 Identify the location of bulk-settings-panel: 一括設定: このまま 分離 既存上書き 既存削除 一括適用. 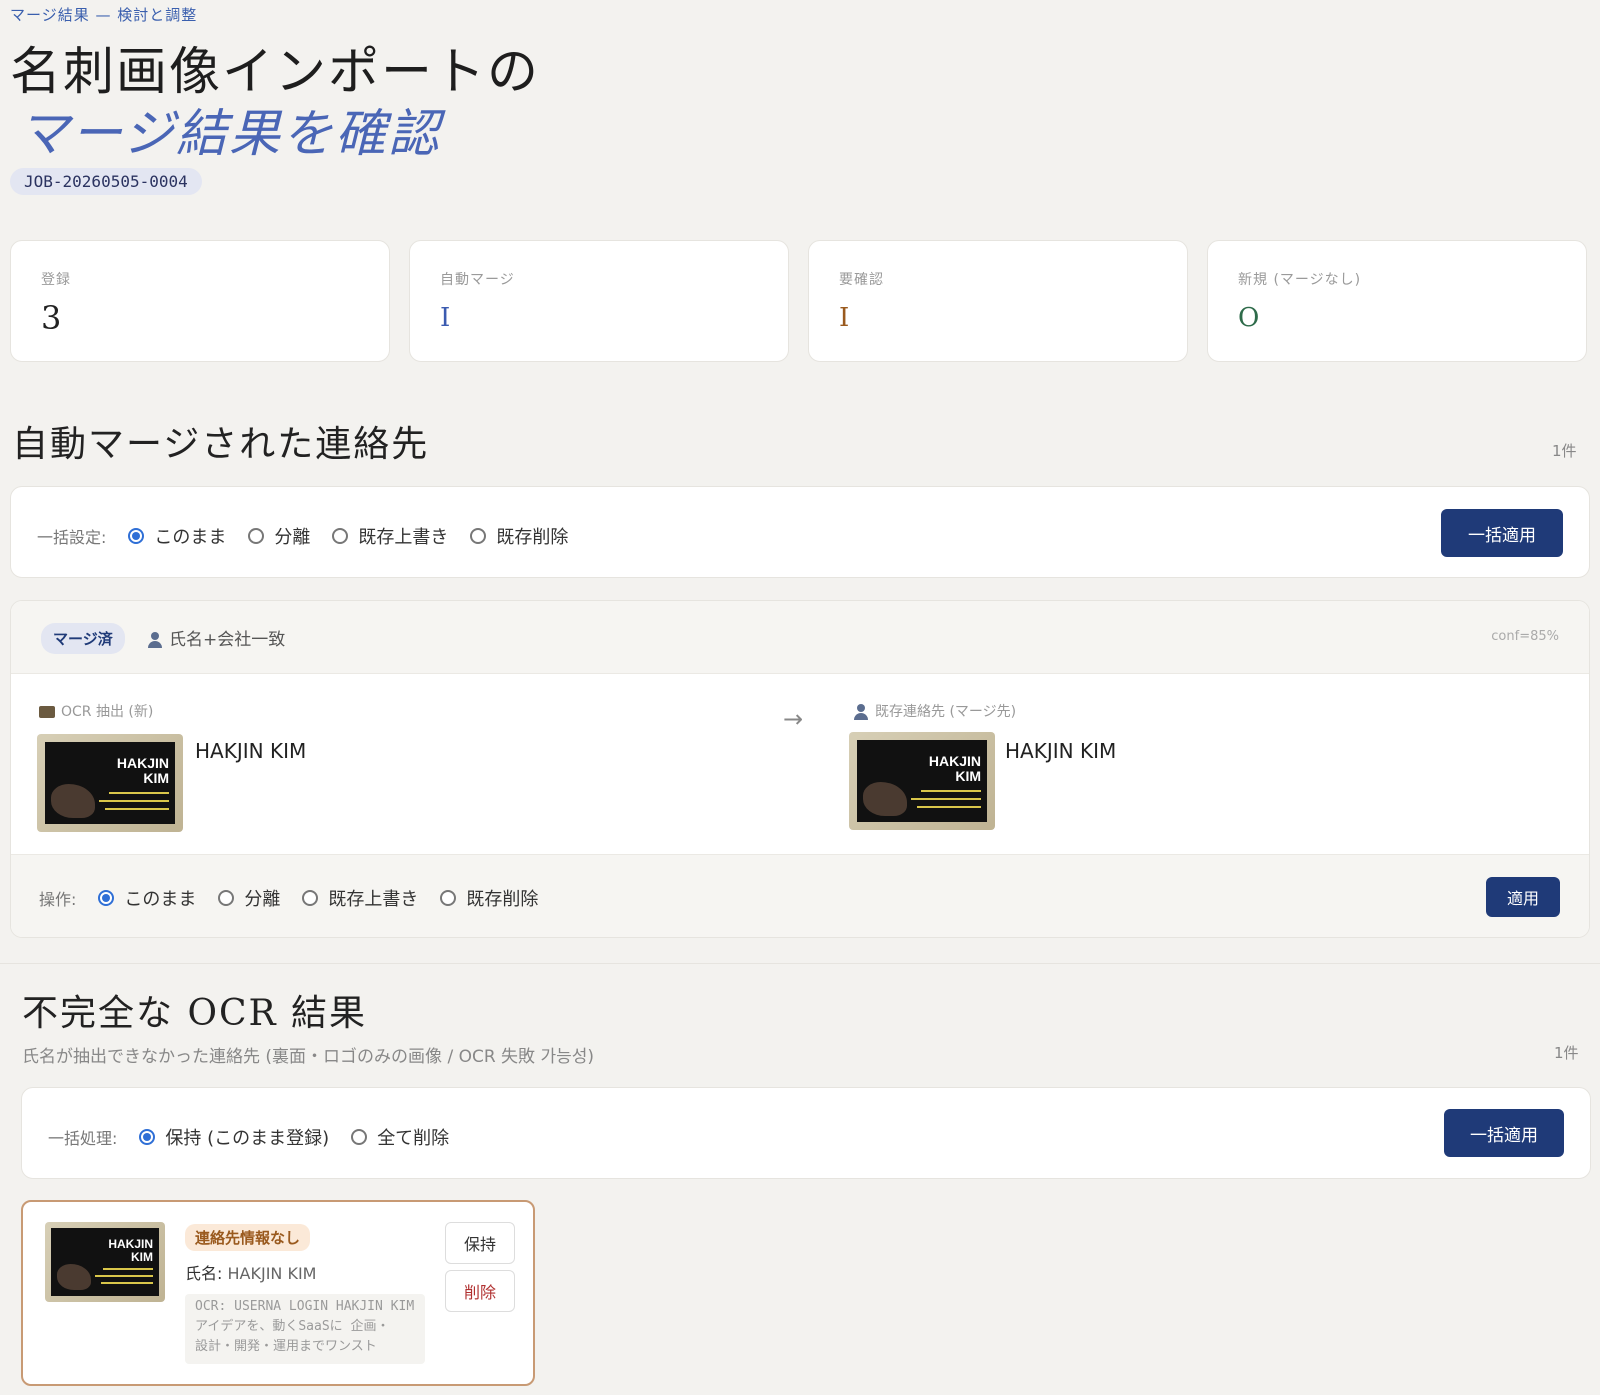
(800, 532).